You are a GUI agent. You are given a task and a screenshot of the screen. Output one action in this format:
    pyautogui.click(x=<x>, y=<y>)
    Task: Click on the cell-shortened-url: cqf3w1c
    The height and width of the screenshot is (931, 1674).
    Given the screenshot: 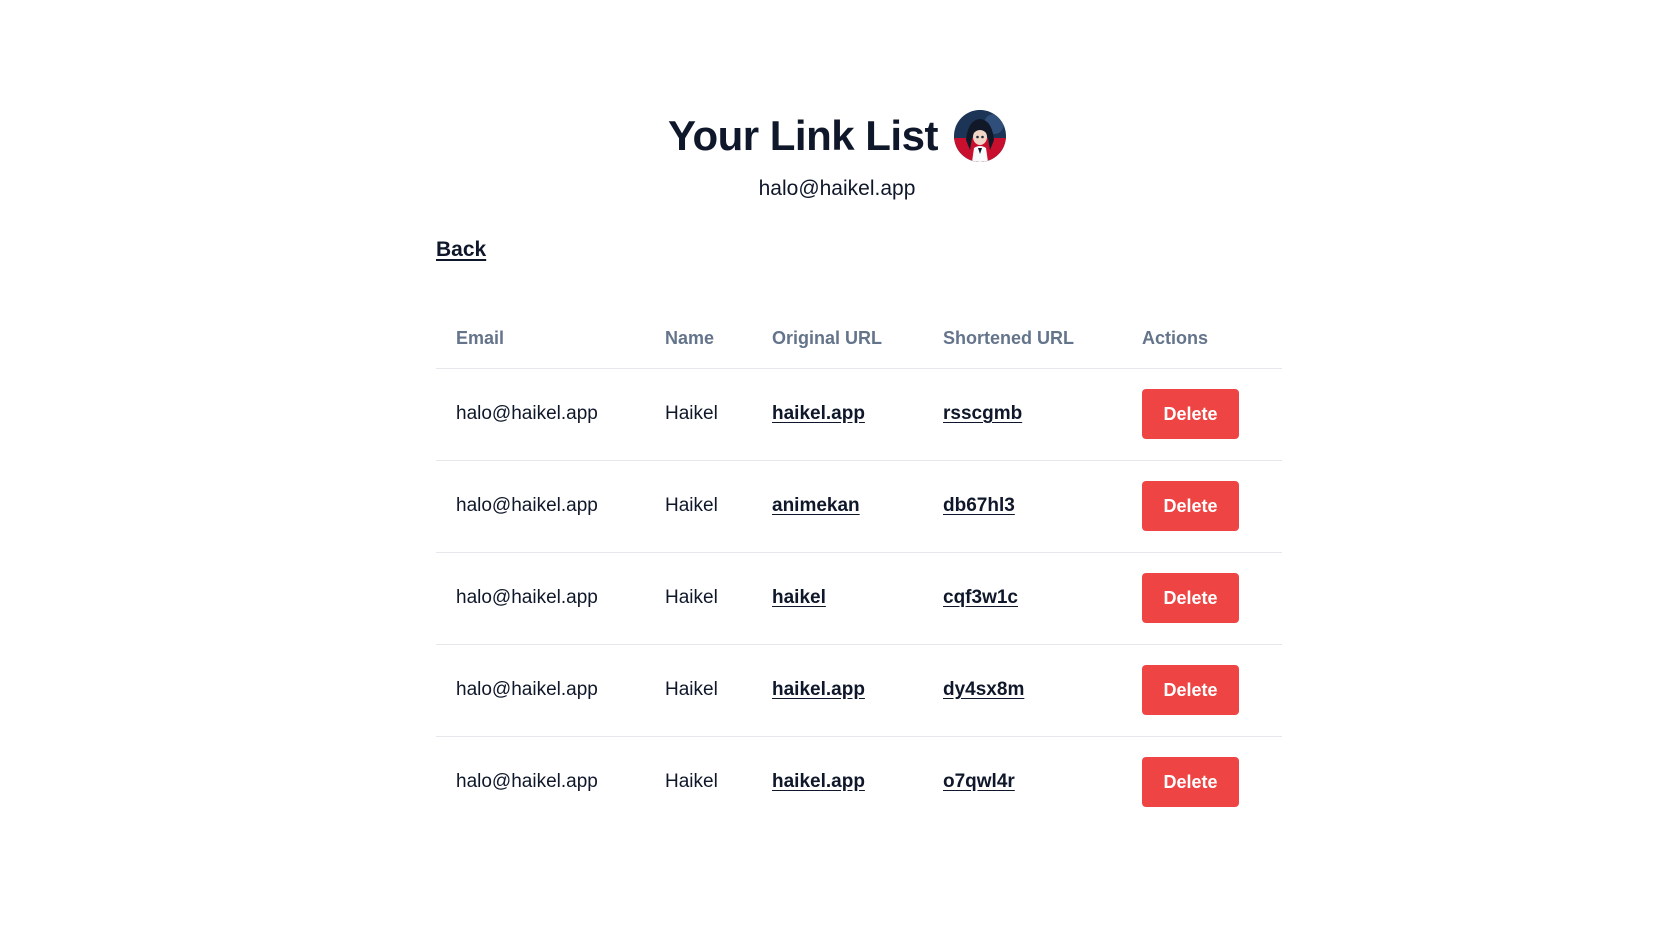 What is the action you would take?
    pyautogui.click(x=1022, y=598)
    